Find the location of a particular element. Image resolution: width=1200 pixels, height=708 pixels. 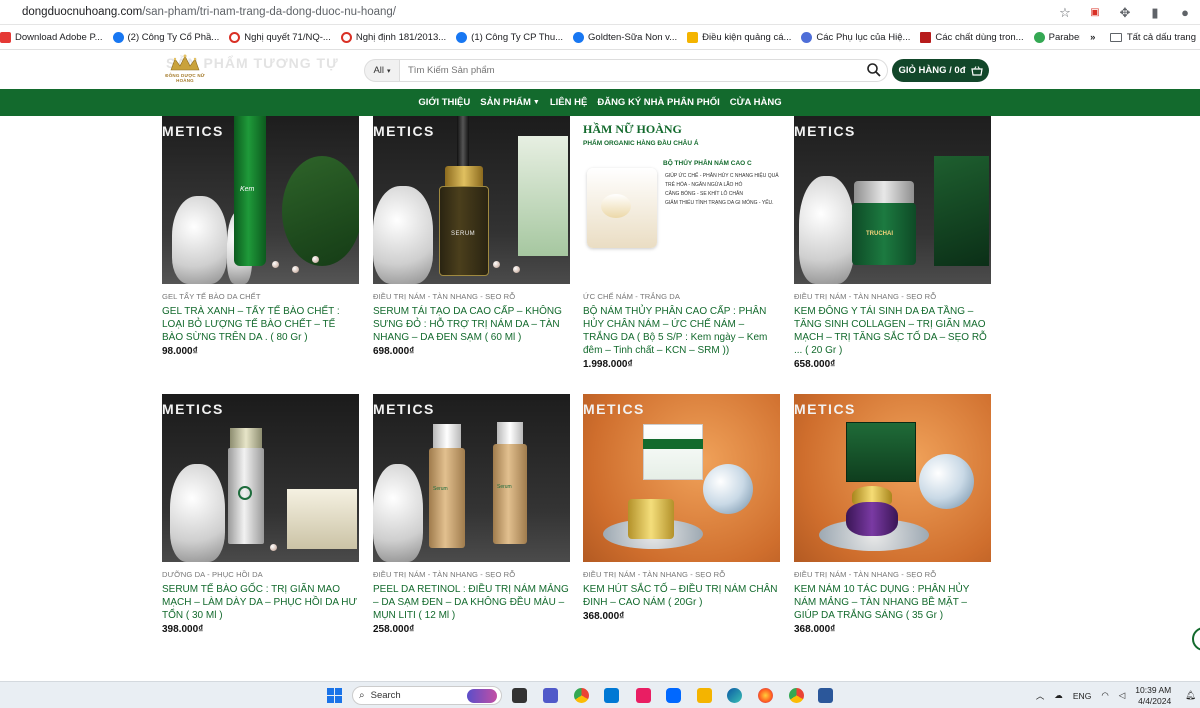

product-image: METICS Serum Serum is located at coordinates (471, 478).